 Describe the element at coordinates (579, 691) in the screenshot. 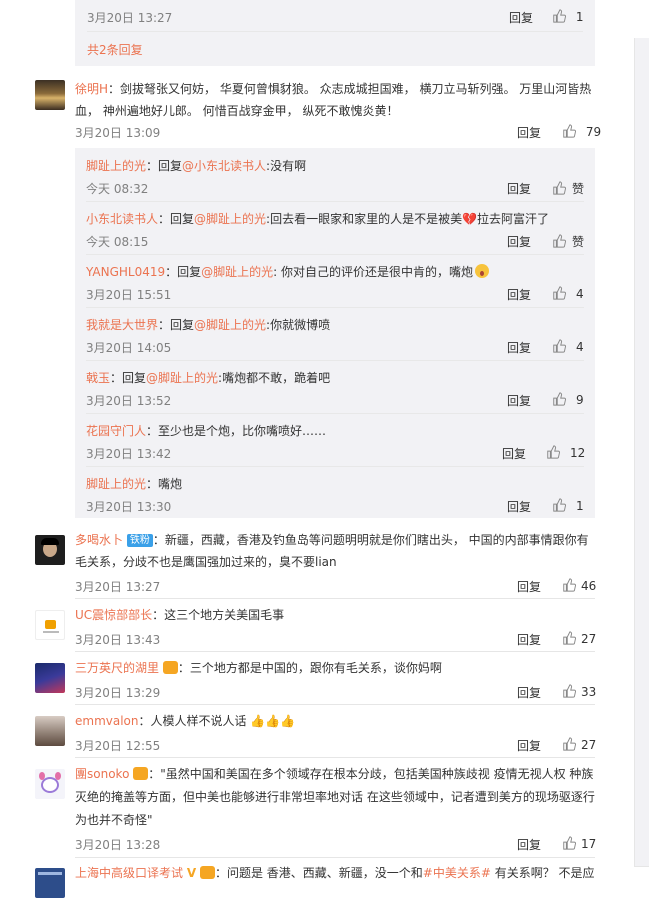

I see `like-button: 33` at that location.